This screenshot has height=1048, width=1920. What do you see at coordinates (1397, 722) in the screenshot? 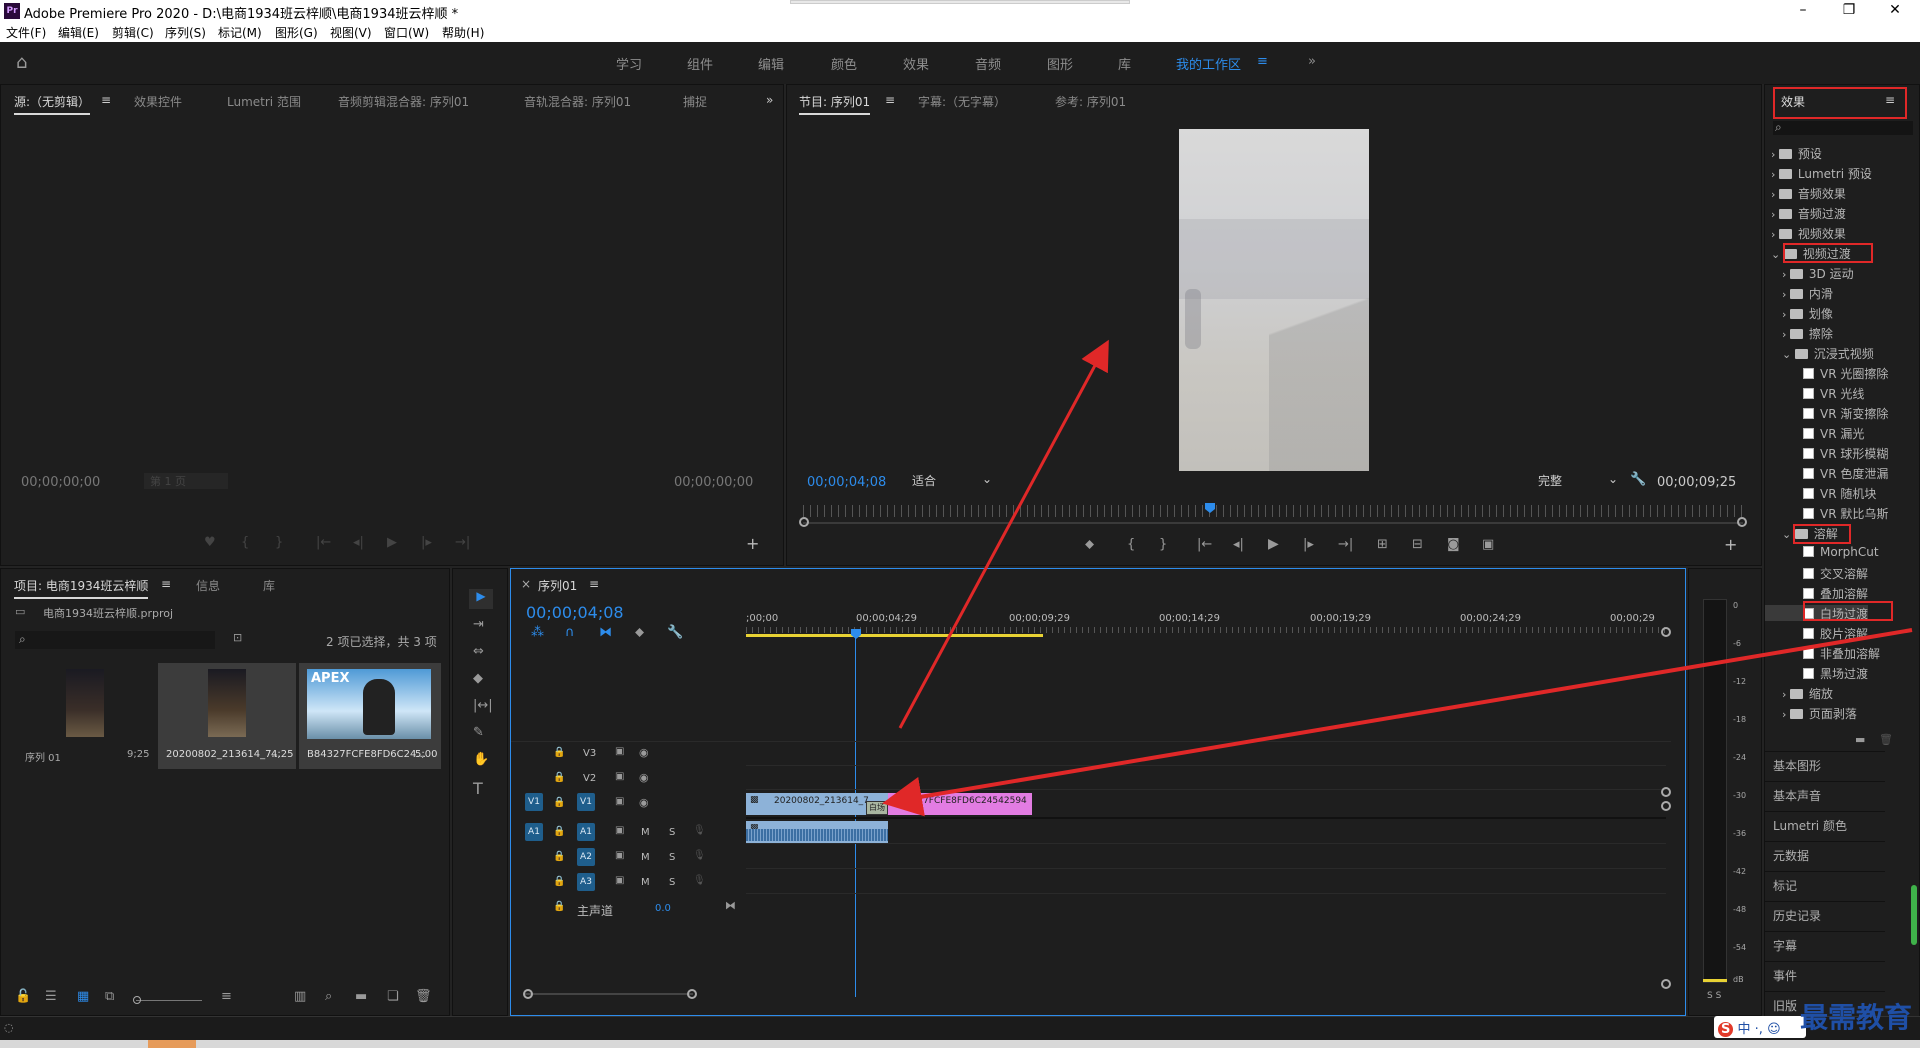
I see `arrow-to-transition` at bounding box center [1397, 722].